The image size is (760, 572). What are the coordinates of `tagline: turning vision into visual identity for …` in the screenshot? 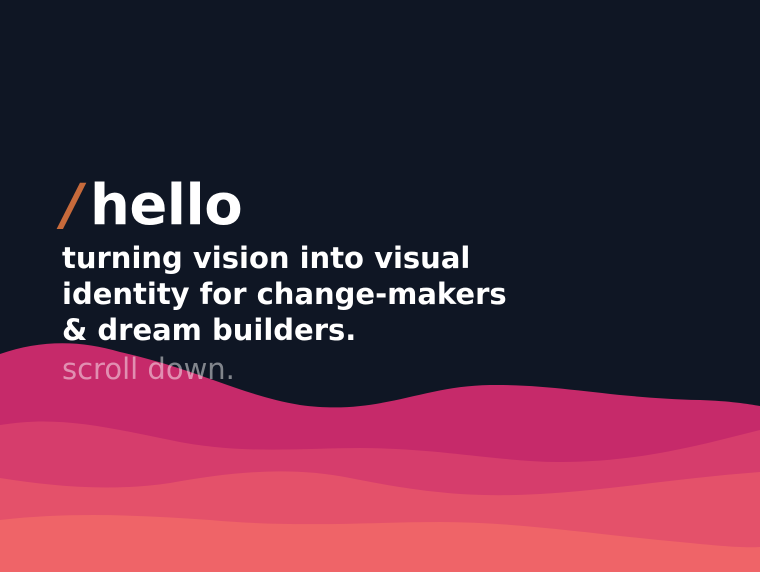 It's located at (284, 294).